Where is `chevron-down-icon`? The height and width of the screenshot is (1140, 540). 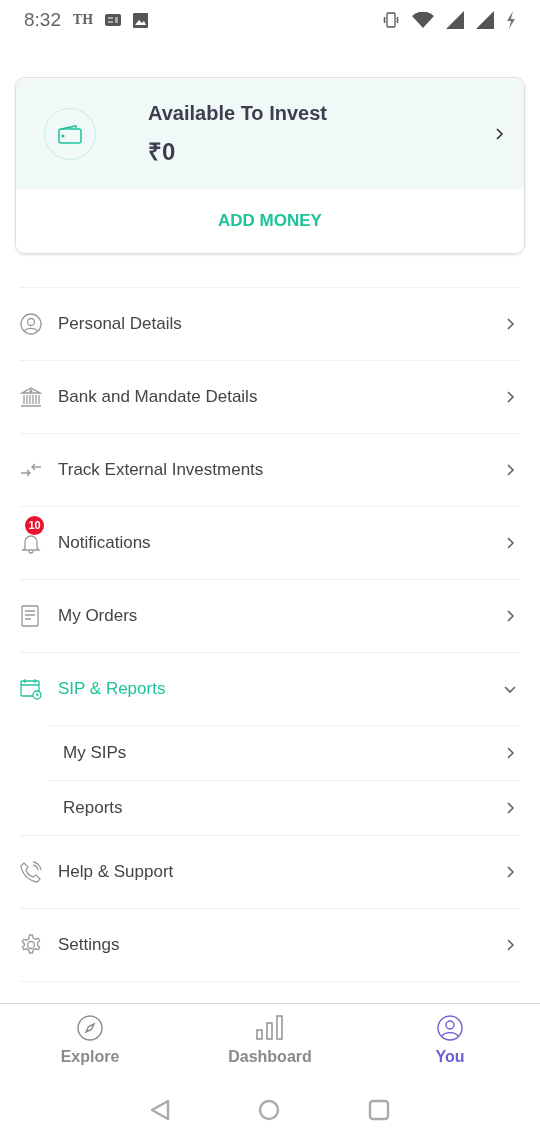
chevron-down-icon is located at coordinates (510, 689).